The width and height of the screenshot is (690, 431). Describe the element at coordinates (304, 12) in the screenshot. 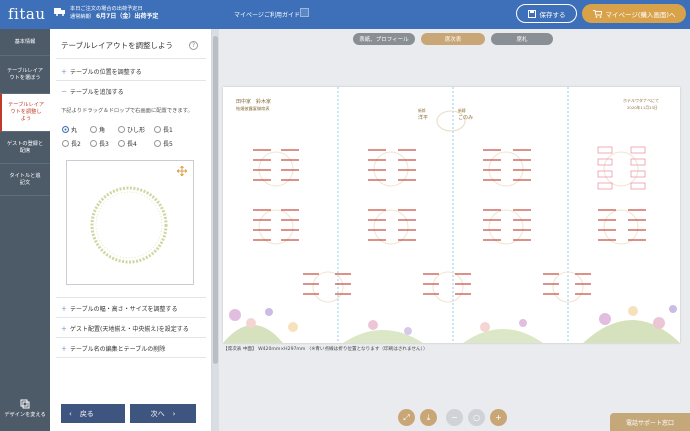

I see `header-checkbox` at that location.